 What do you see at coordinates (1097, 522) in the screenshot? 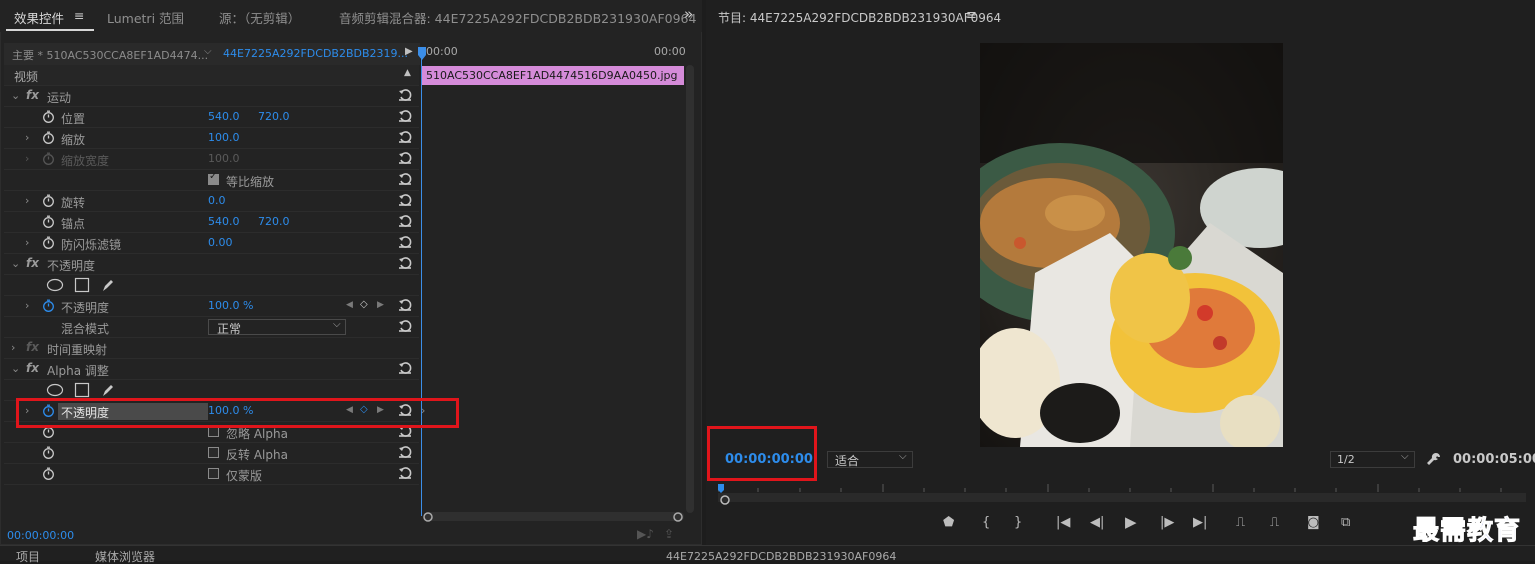
I see `step-back-icon: ◀|` at bounding box center [1097, 522].